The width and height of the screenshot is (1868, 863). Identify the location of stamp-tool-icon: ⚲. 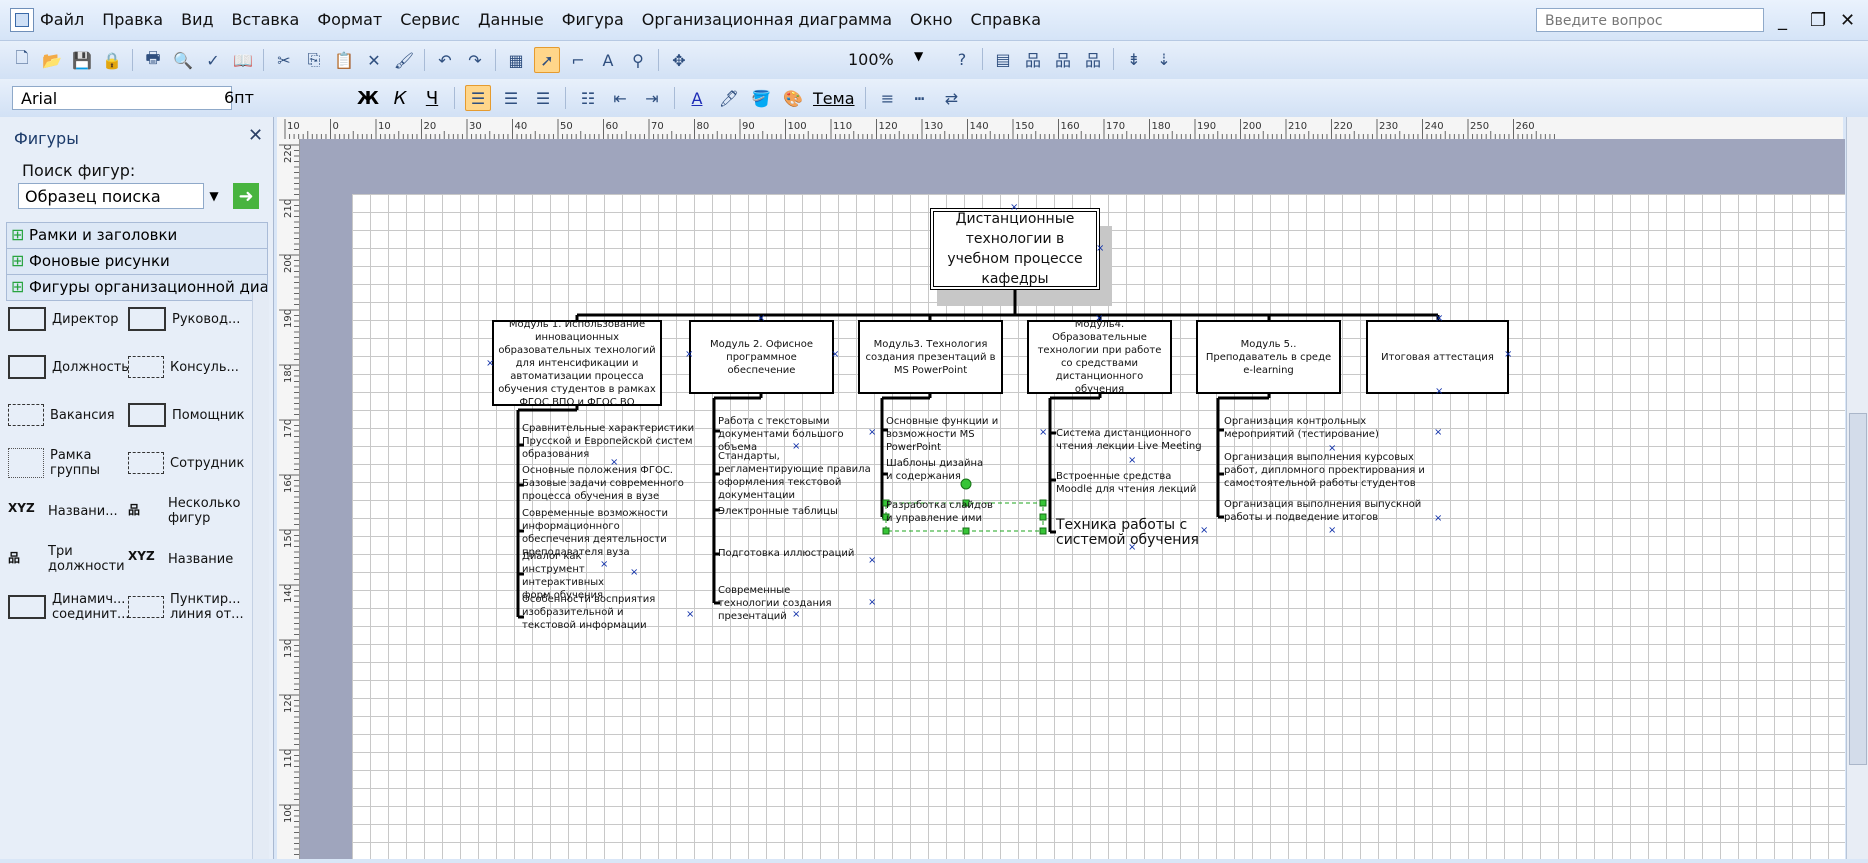
(638, 60).